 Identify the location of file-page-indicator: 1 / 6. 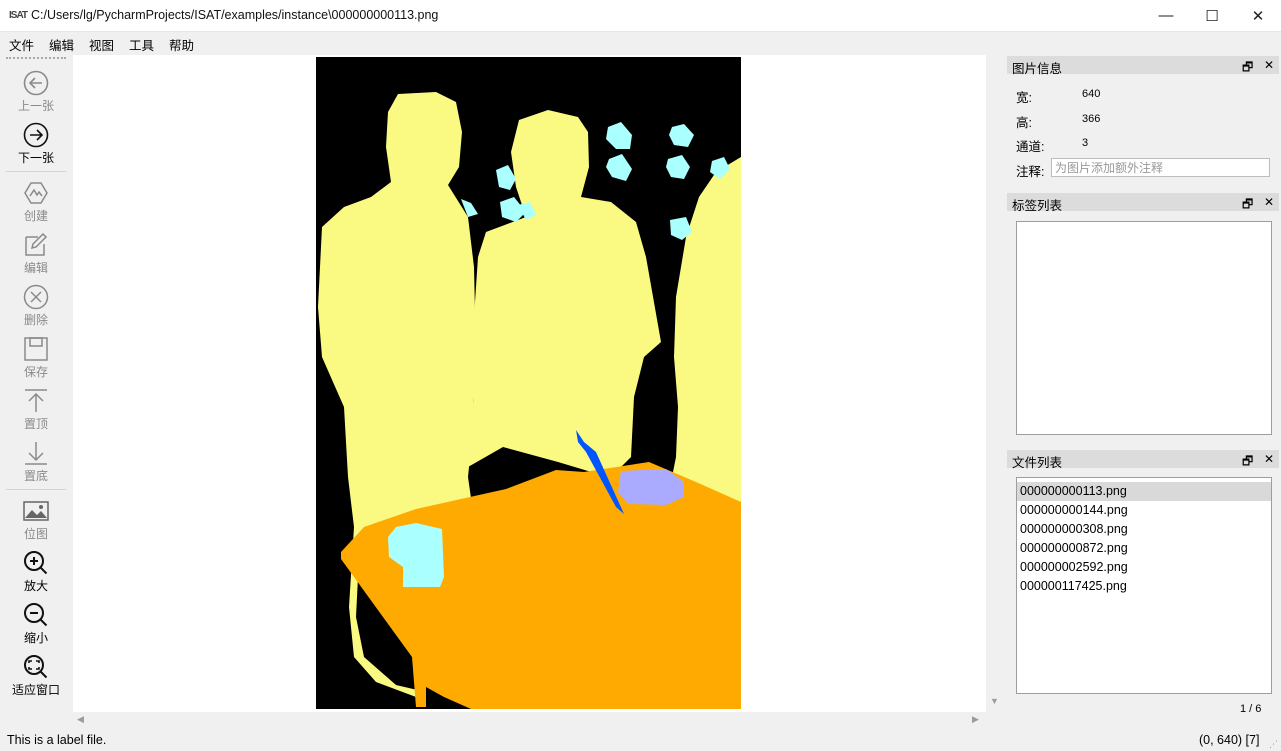
(1251, 709).